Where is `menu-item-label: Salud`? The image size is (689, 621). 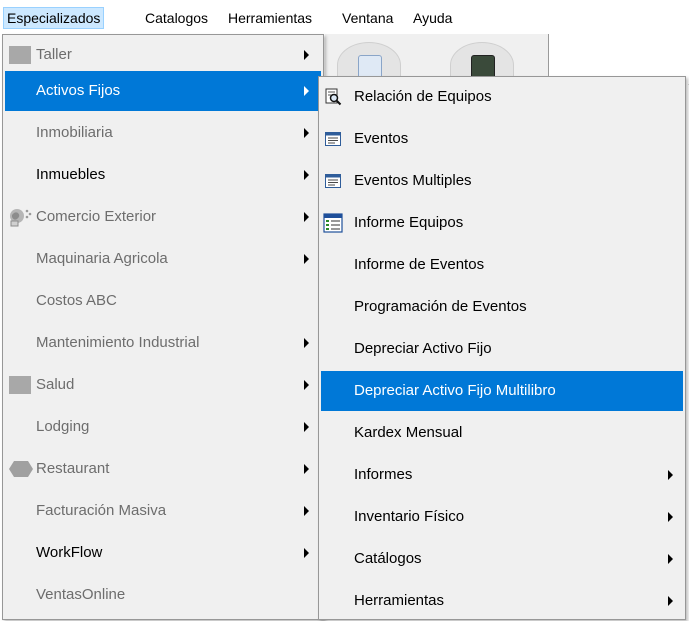 menu-item-label: Salud is located at coordinates (55, 384).